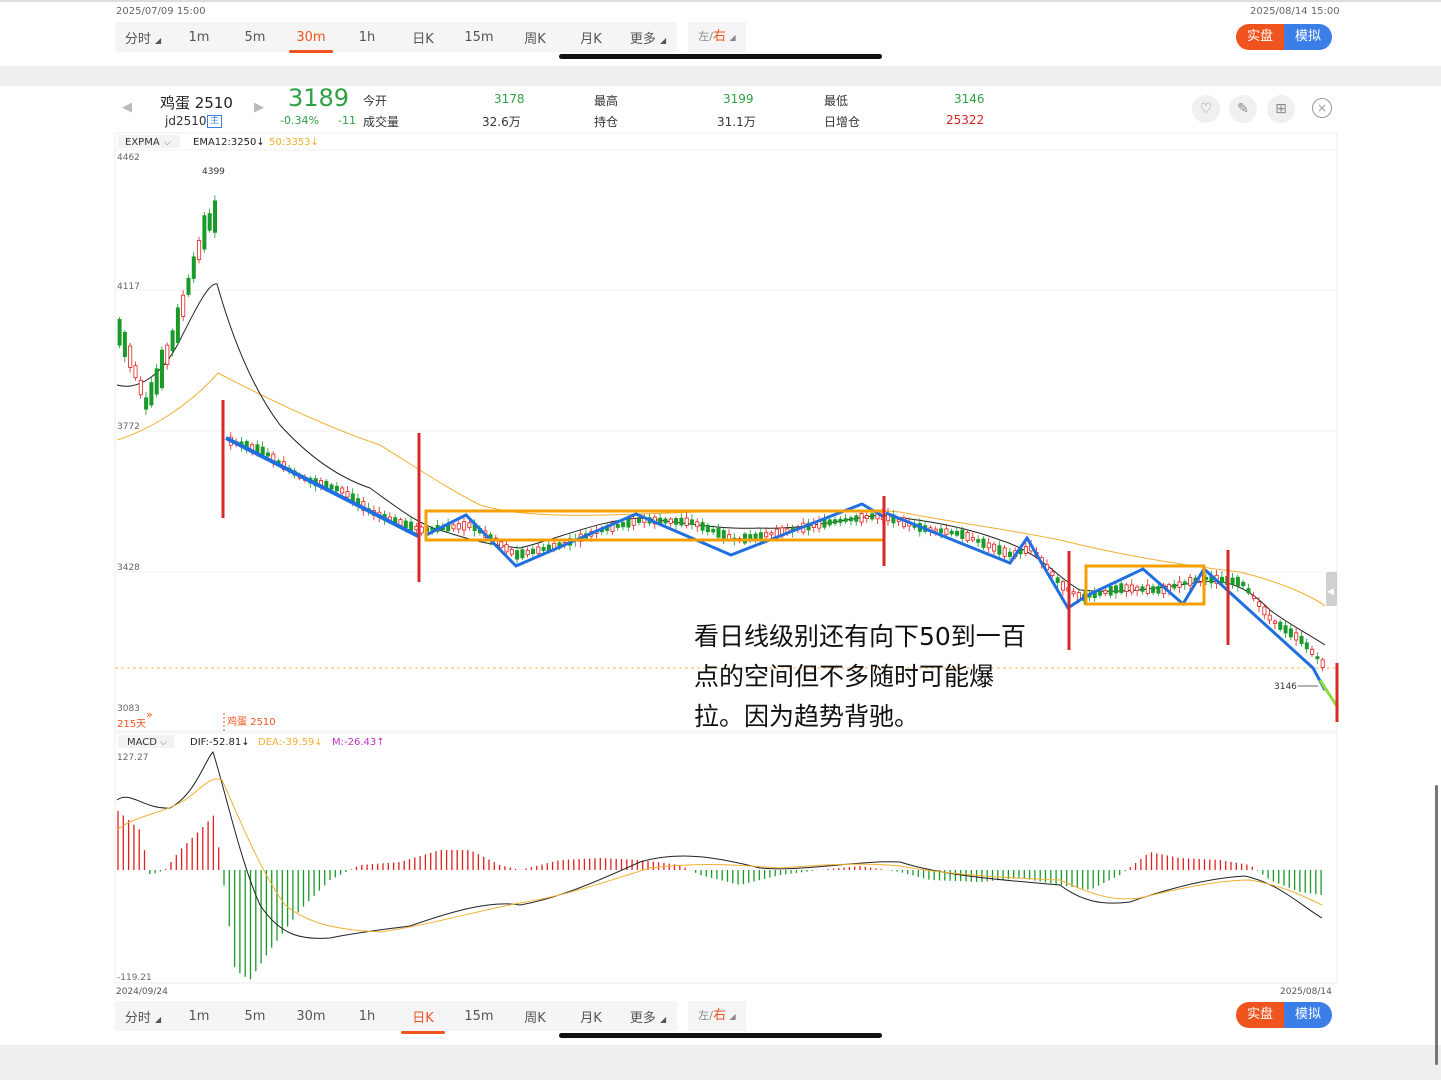  I want to click on annotation-line: 点的空间但不多随时可能爆, so click(844, 676).